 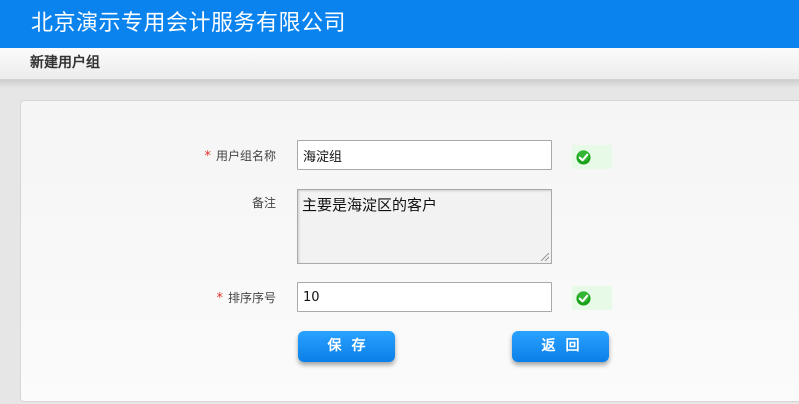 I want to click on header-shadow, so click(x=399, y=84).